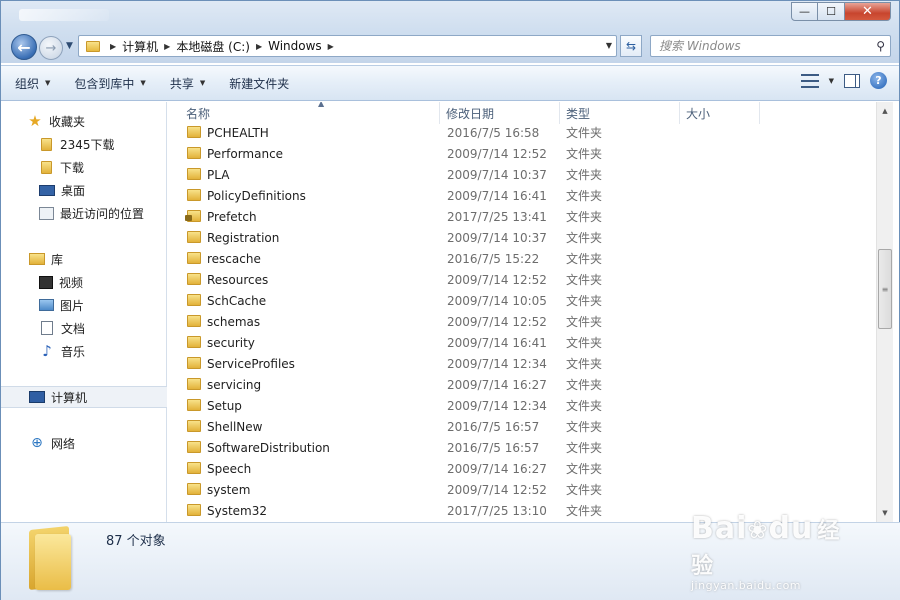 The height and width of the screenshot is (600, 900). I want to click on table-row: security 2009/7/14 16:41 文件夹, so click(522, 342).